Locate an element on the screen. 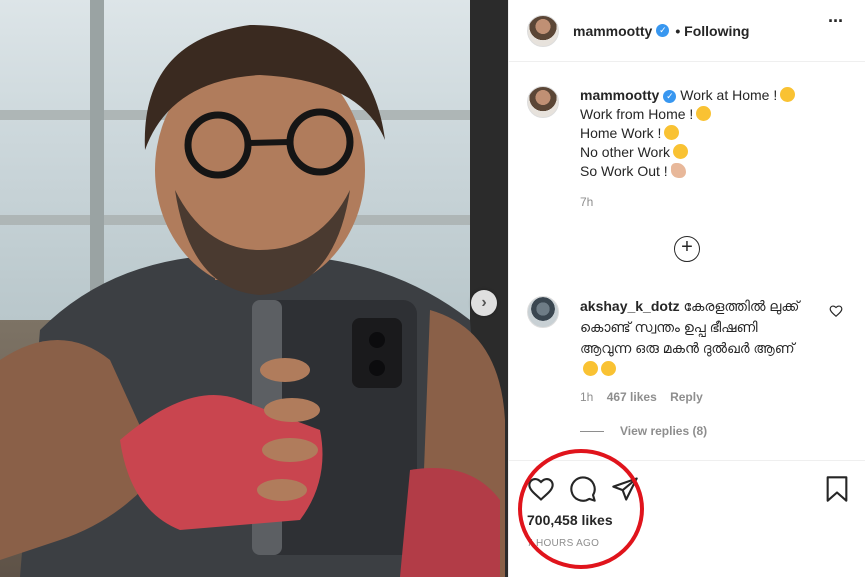 This screenshot has width=865, height=577. laughing-emoji-icon is located at coordinates (672, 132).